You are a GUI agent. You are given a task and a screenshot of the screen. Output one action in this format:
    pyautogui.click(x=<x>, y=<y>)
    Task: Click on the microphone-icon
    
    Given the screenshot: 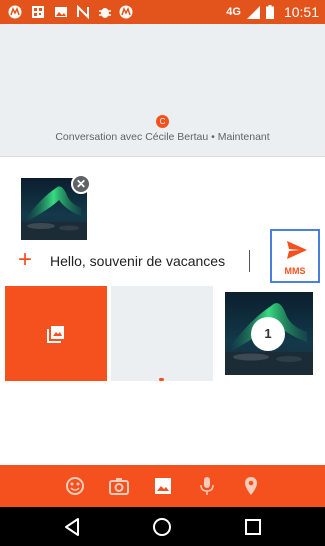 What is the action you would take?
    pyautogui.click(x=206, y=486)
    